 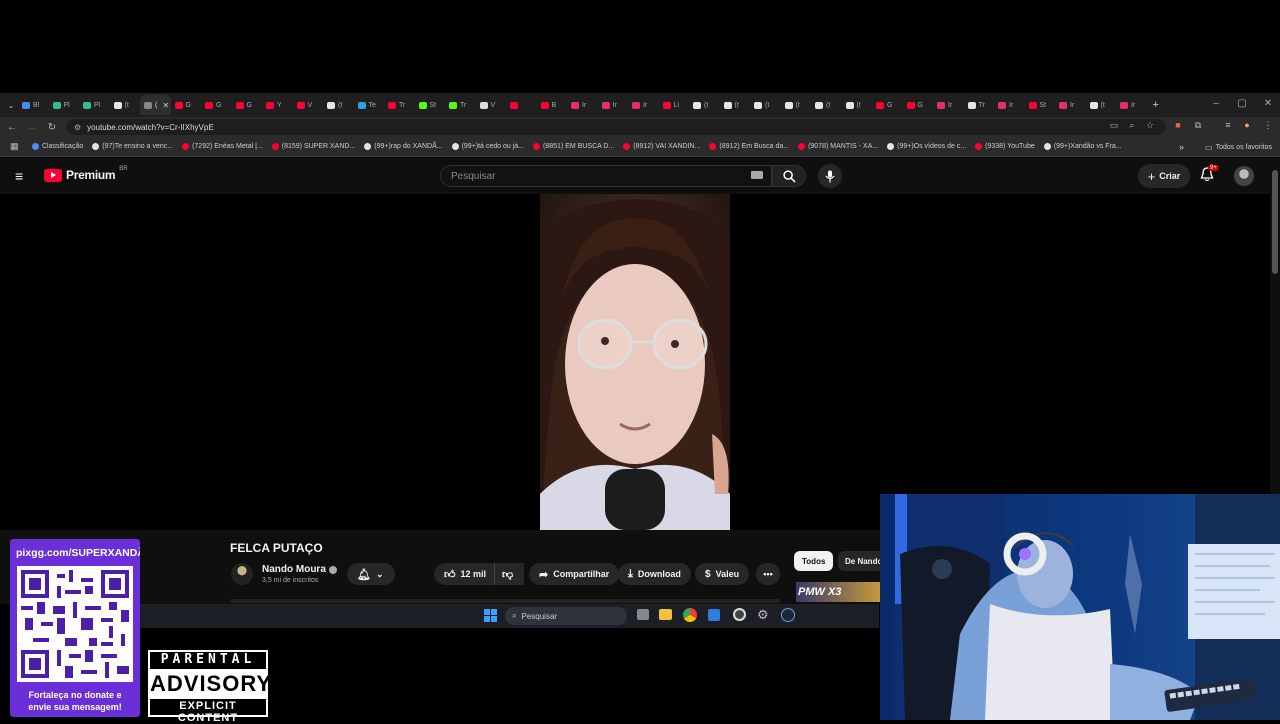 What do you see at coordinates (14, 146) in the screenshot?
I see `apps-grid-icon: ▦` at bounding box center [14, 146].